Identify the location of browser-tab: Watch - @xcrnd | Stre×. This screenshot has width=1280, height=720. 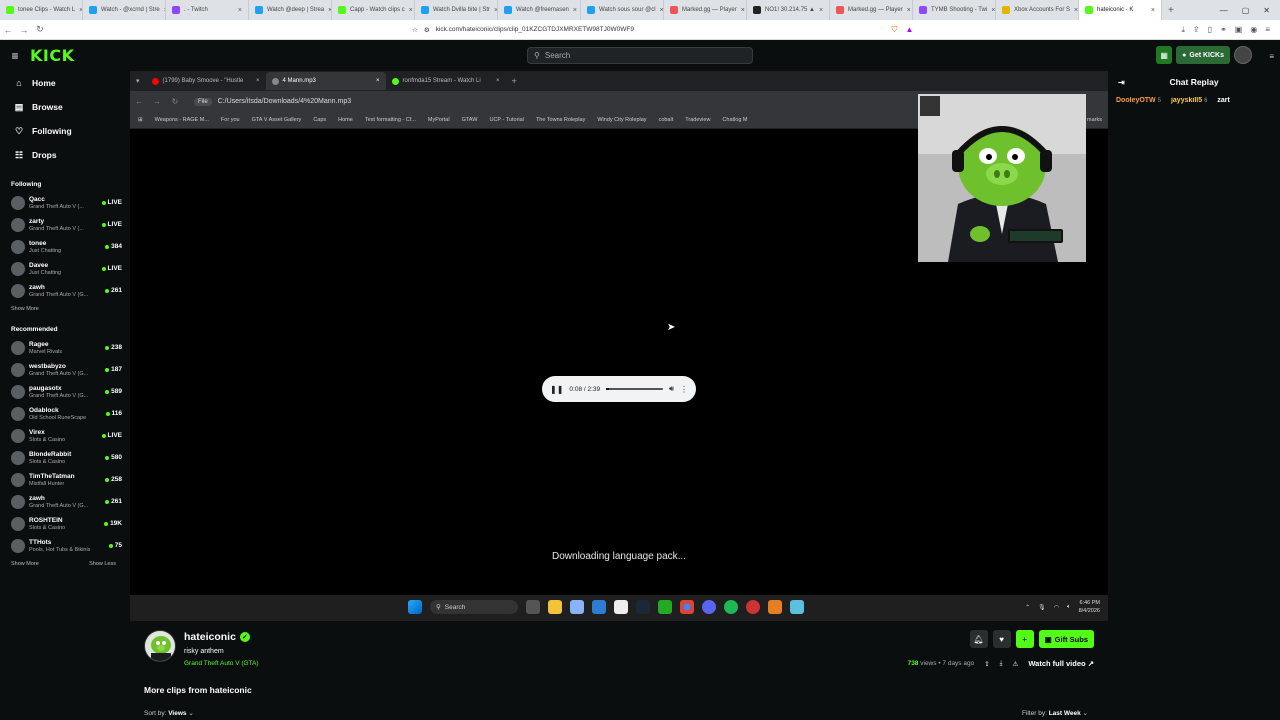
(124, 10).